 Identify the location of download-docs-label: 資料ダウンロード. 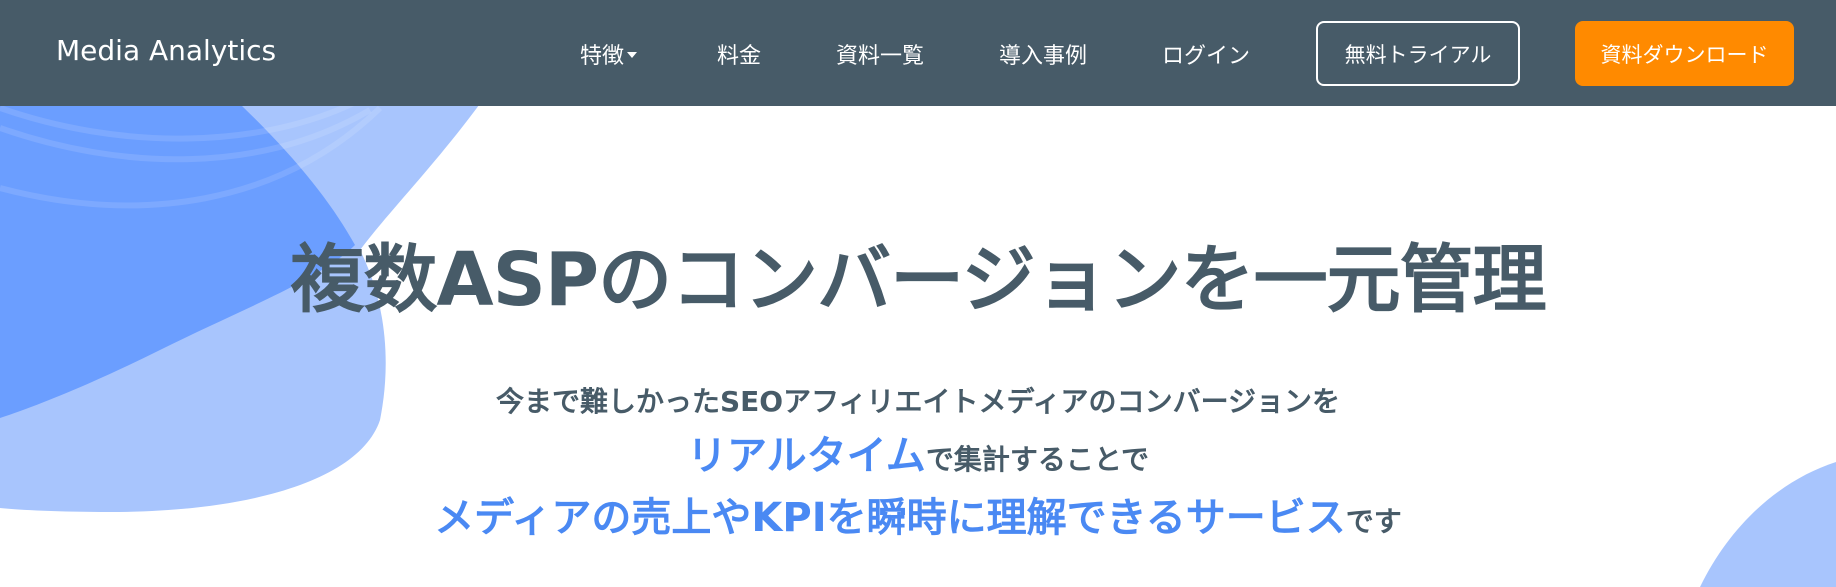
(1684, 54).